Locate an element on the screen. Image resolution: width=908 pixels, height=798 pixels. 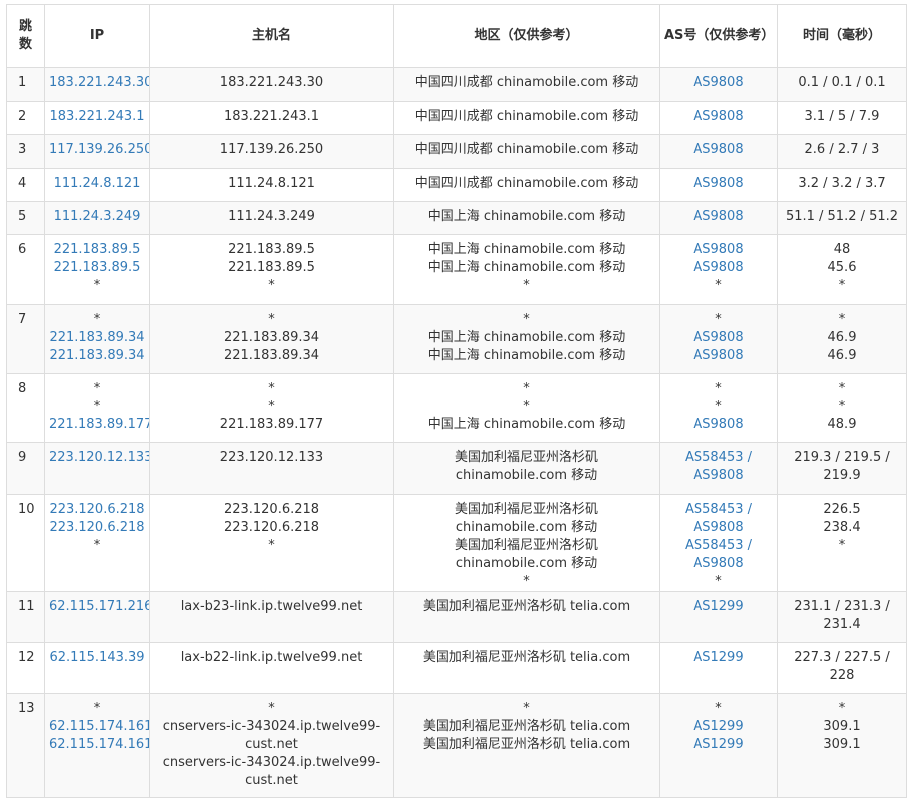
ip-link: 111.24.8.121 is located at coordinates (97, 184).